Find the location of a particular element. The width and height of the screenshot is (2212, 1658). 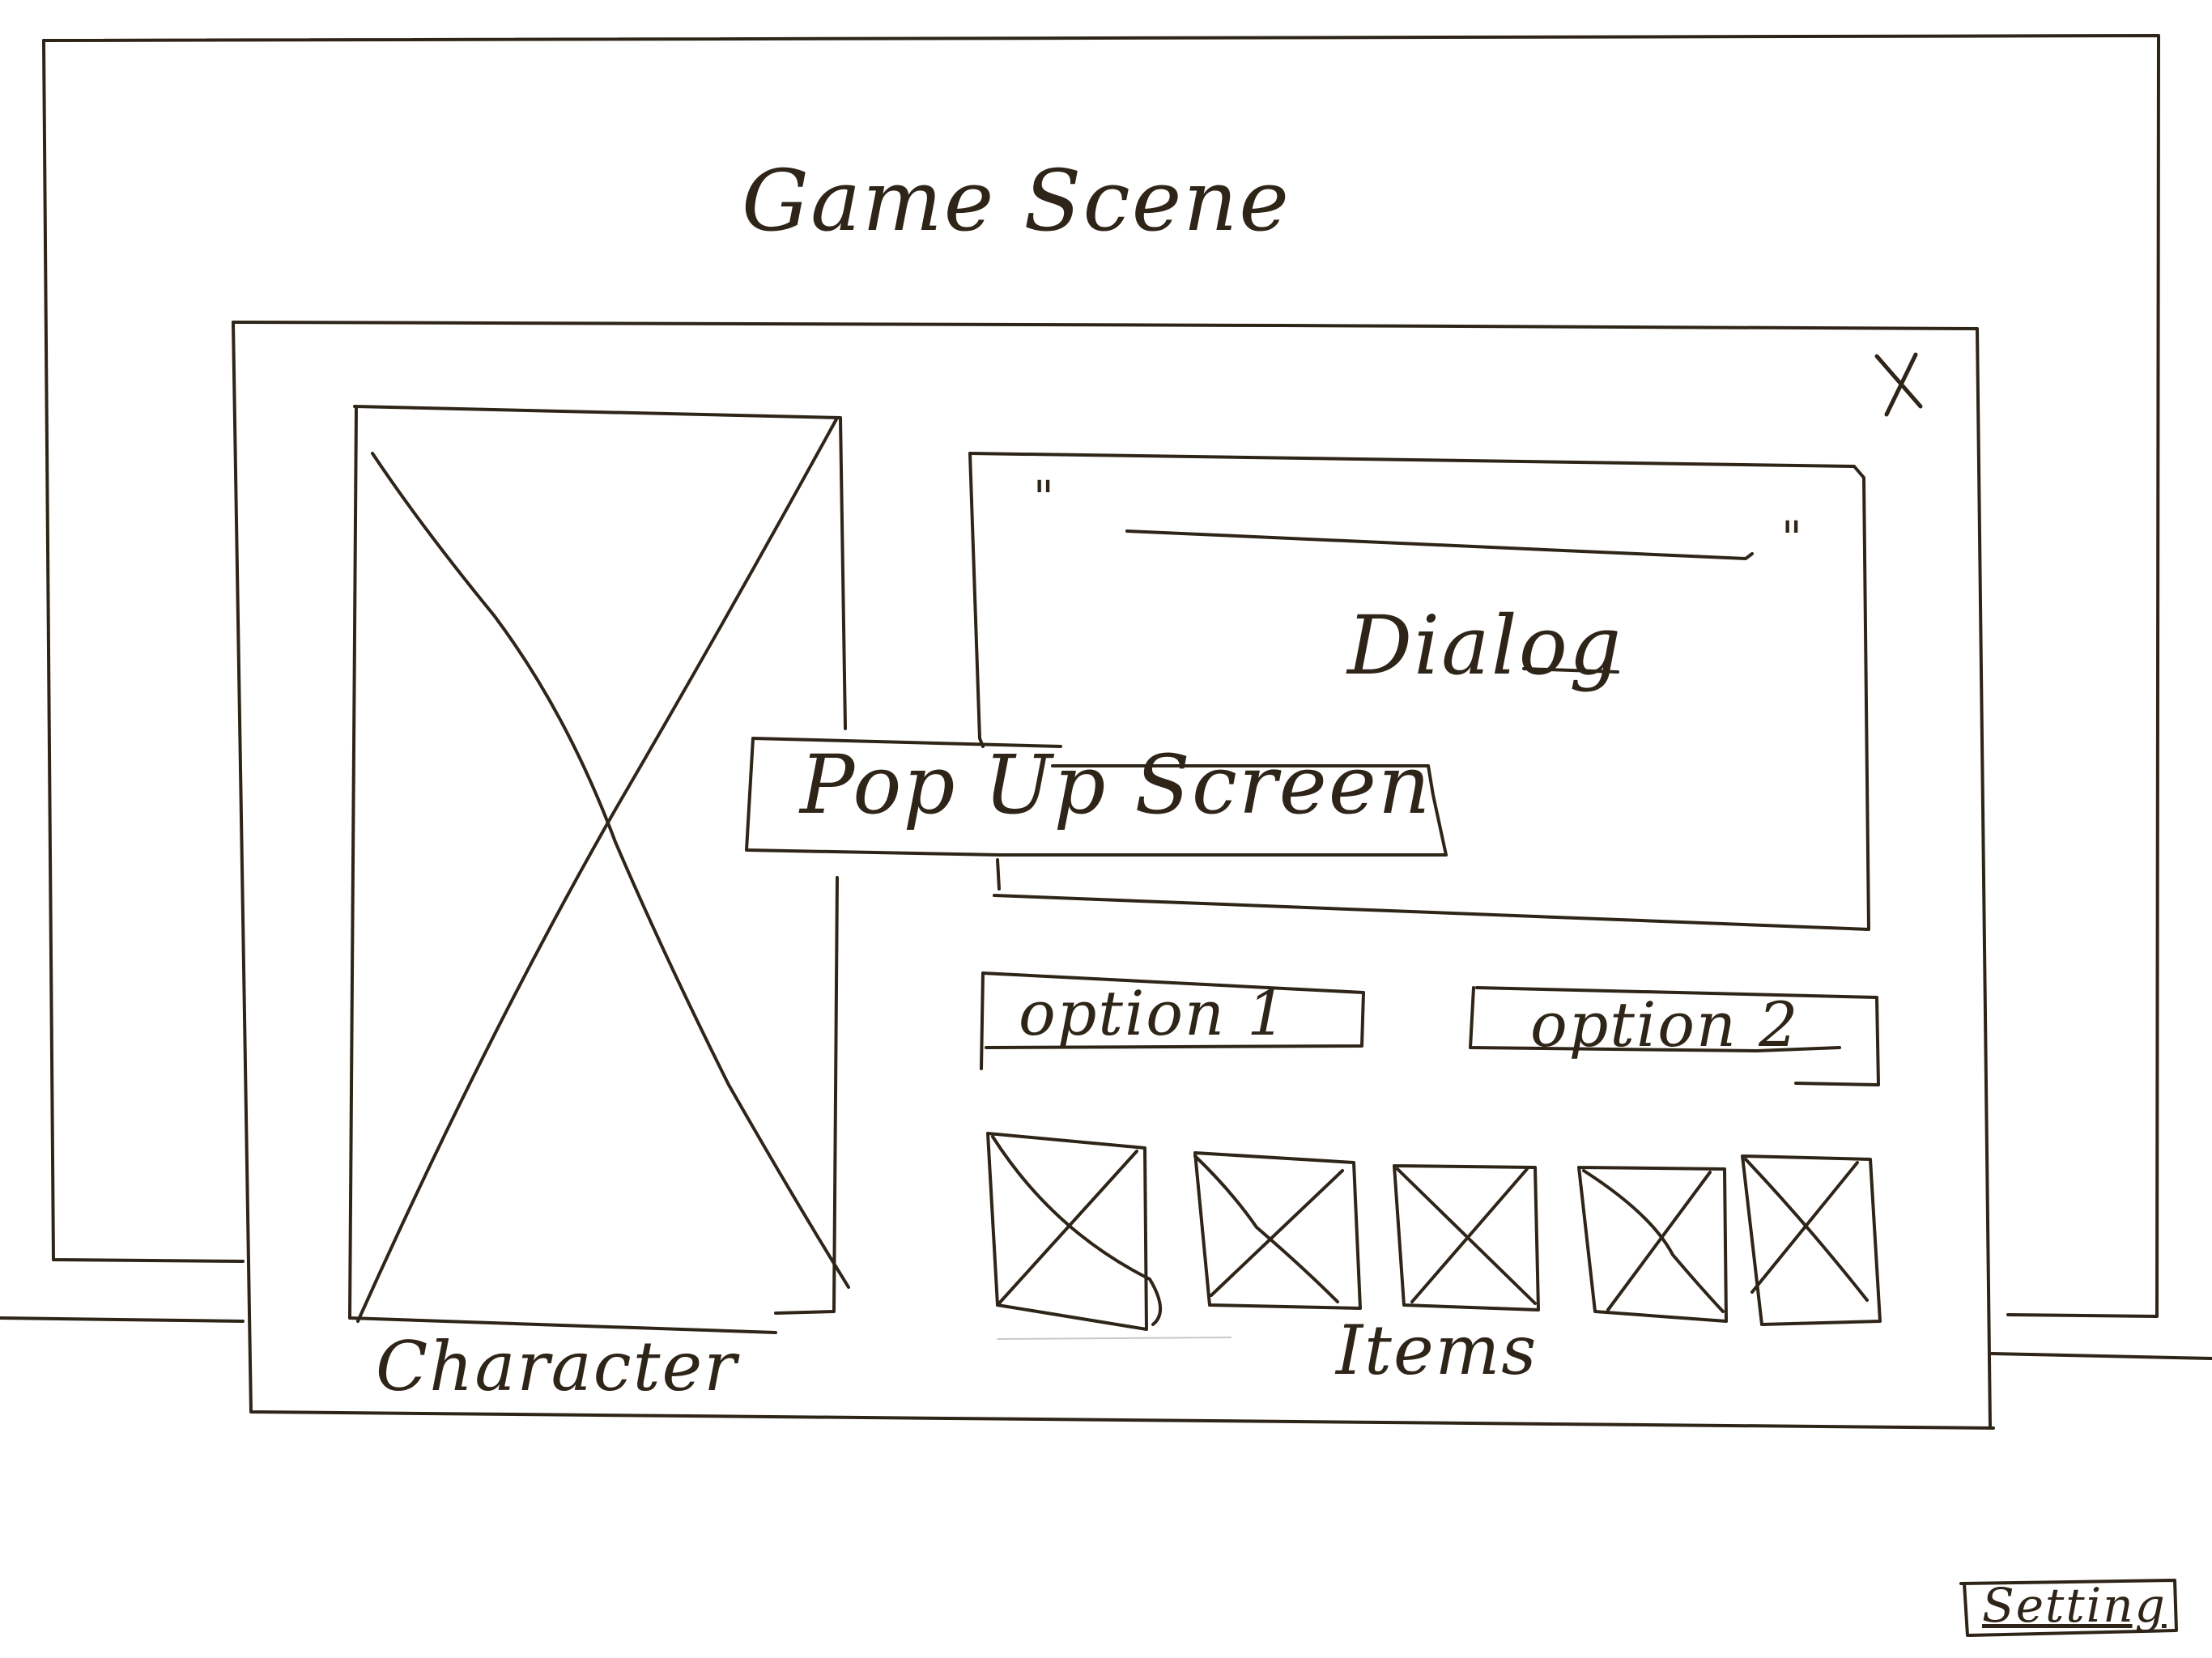

close-button is located at coordinates (1899, 385).